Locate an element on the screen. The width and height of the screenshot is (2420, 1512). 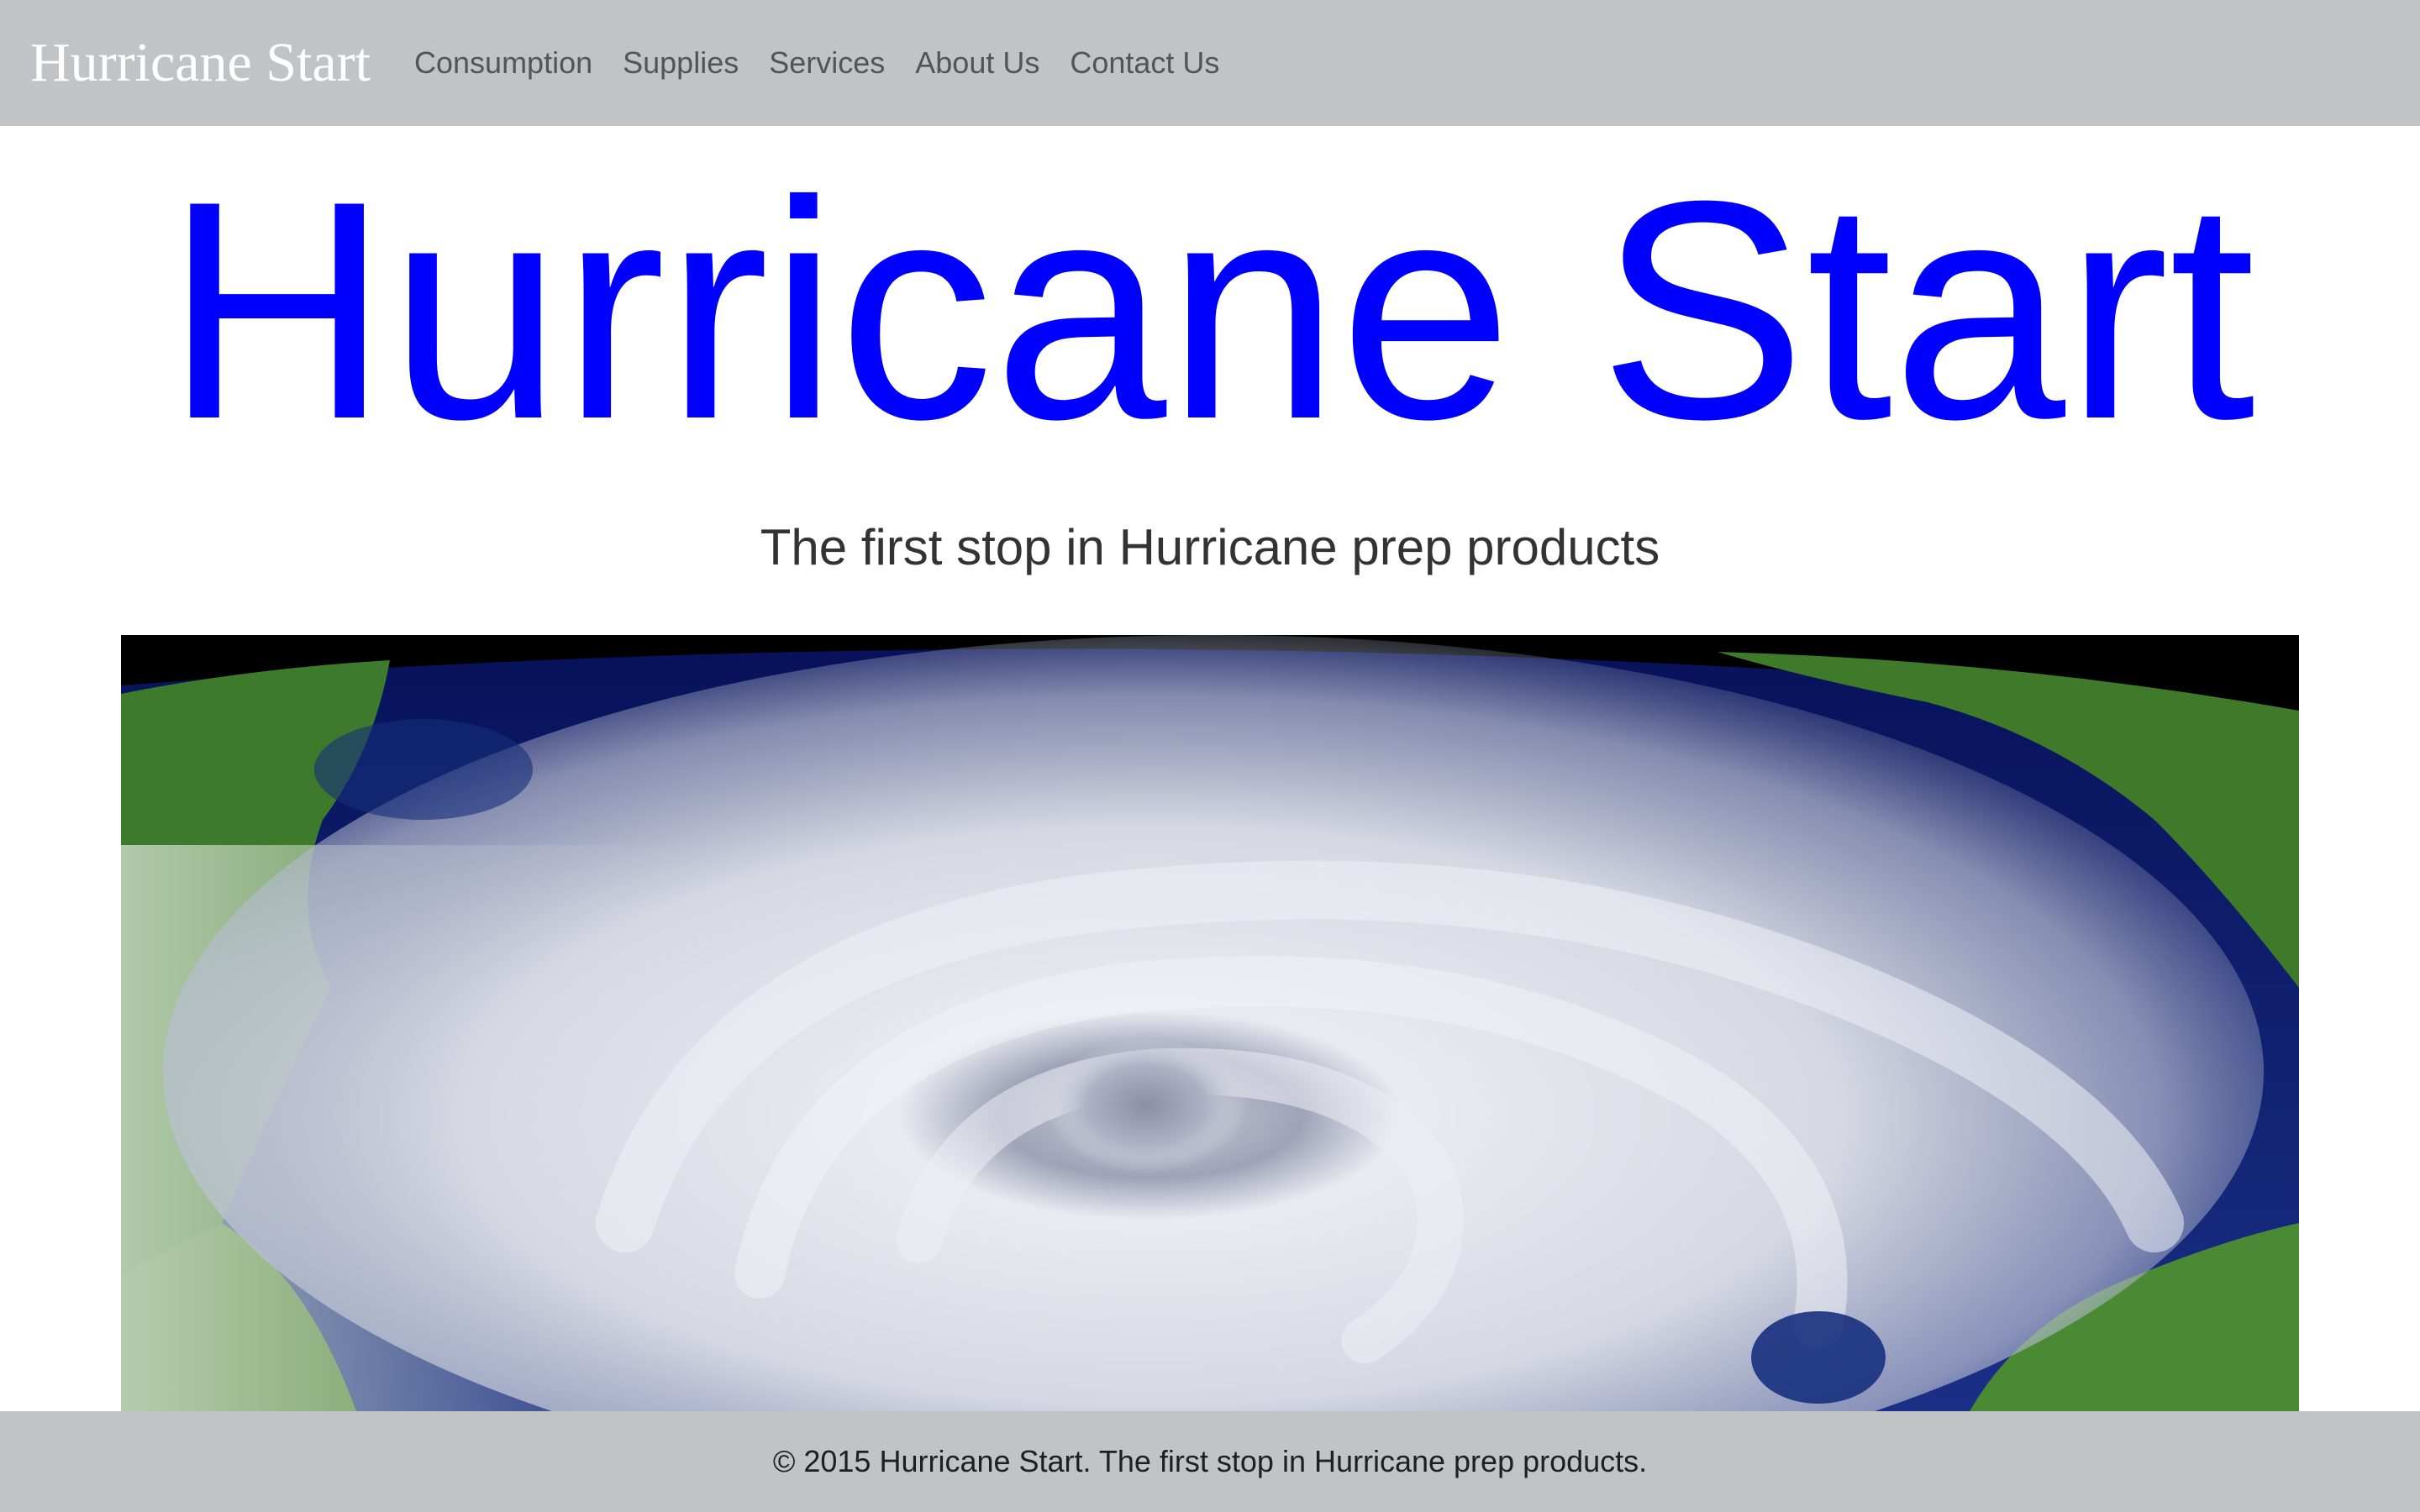
nav-link-contact-us: Contact Us is located at coordinates (1144, 63).